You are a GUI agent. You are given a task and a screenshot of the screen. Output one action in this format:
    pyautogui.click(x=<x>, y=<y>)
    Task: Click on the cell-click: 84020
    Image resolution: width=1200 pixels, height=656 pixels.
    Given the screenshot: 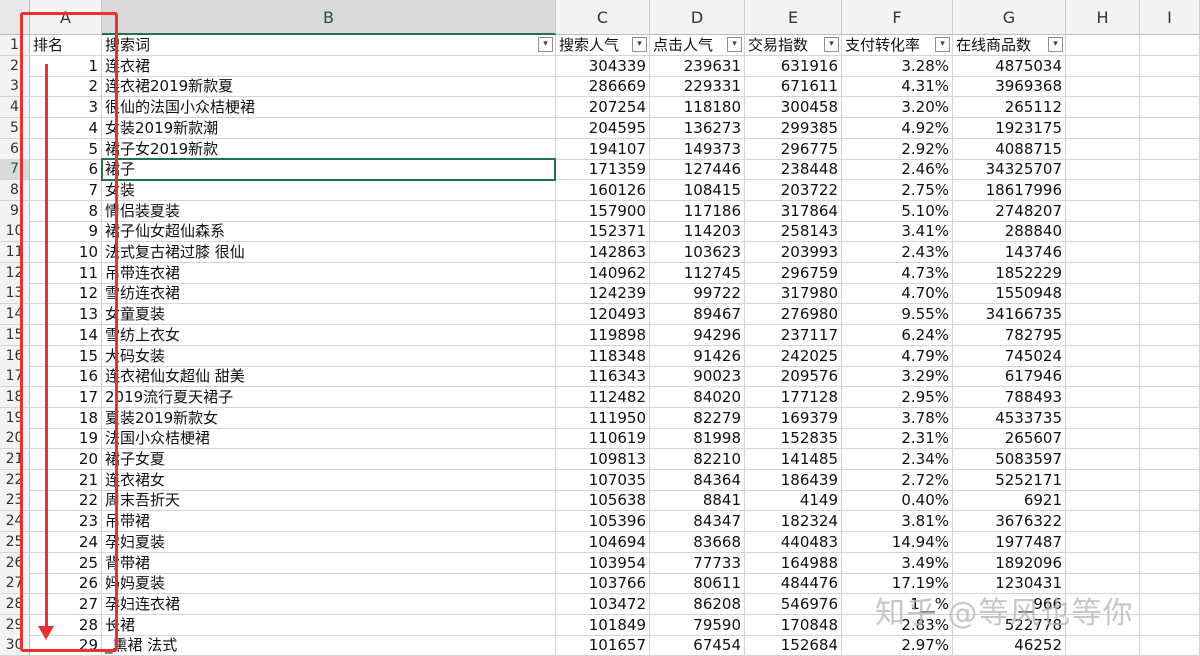 What is the action you would take?
    pyautogui.click(x=697, y=397)
    